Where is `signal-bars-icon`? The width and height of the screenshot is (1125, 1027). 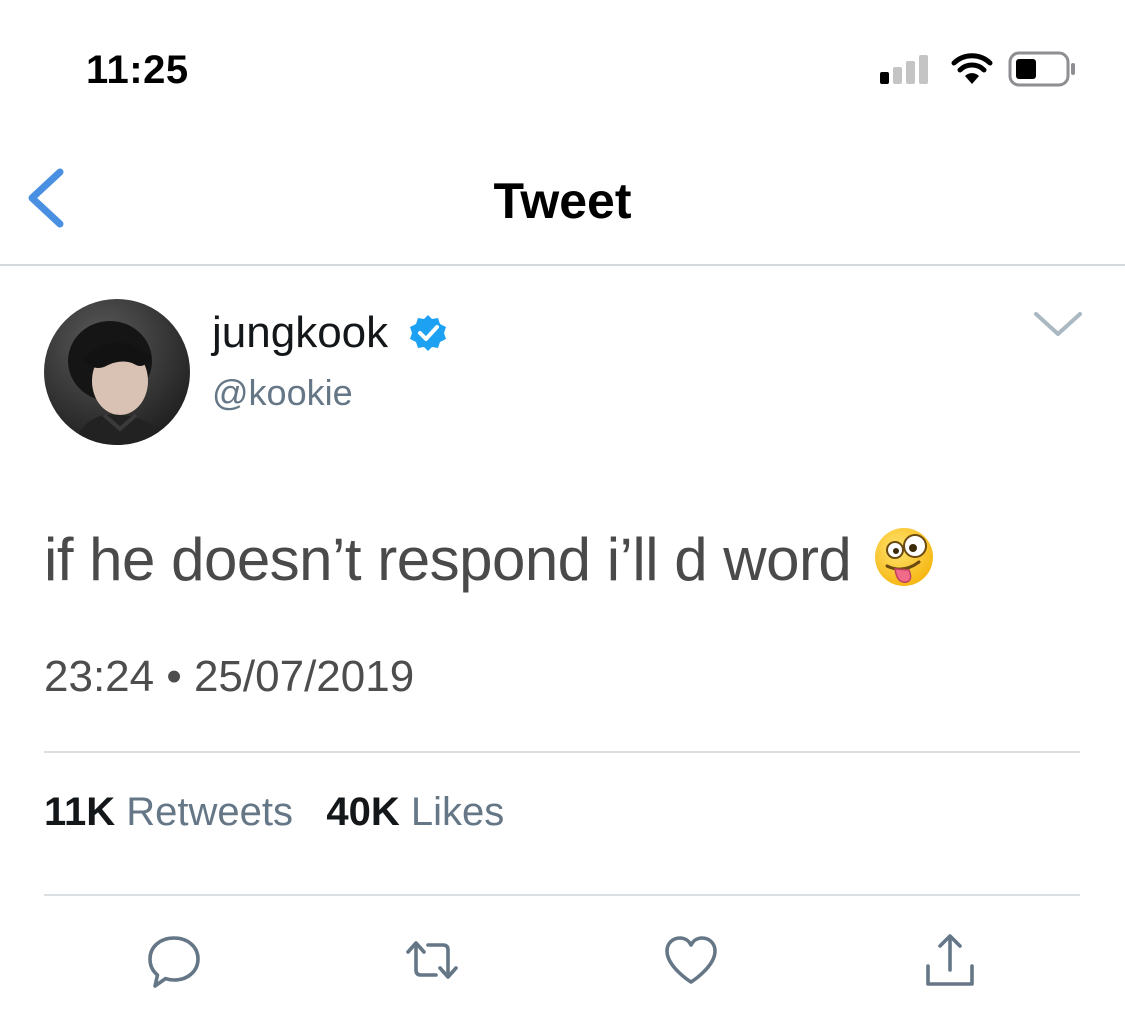
signal-bars-icon is located at coordinates (907, 69).